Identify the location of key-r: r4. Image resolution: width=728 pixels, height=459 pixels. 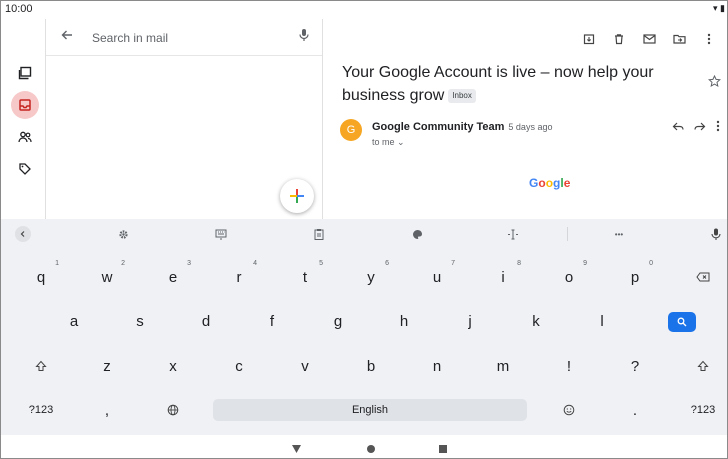
(239, 277).